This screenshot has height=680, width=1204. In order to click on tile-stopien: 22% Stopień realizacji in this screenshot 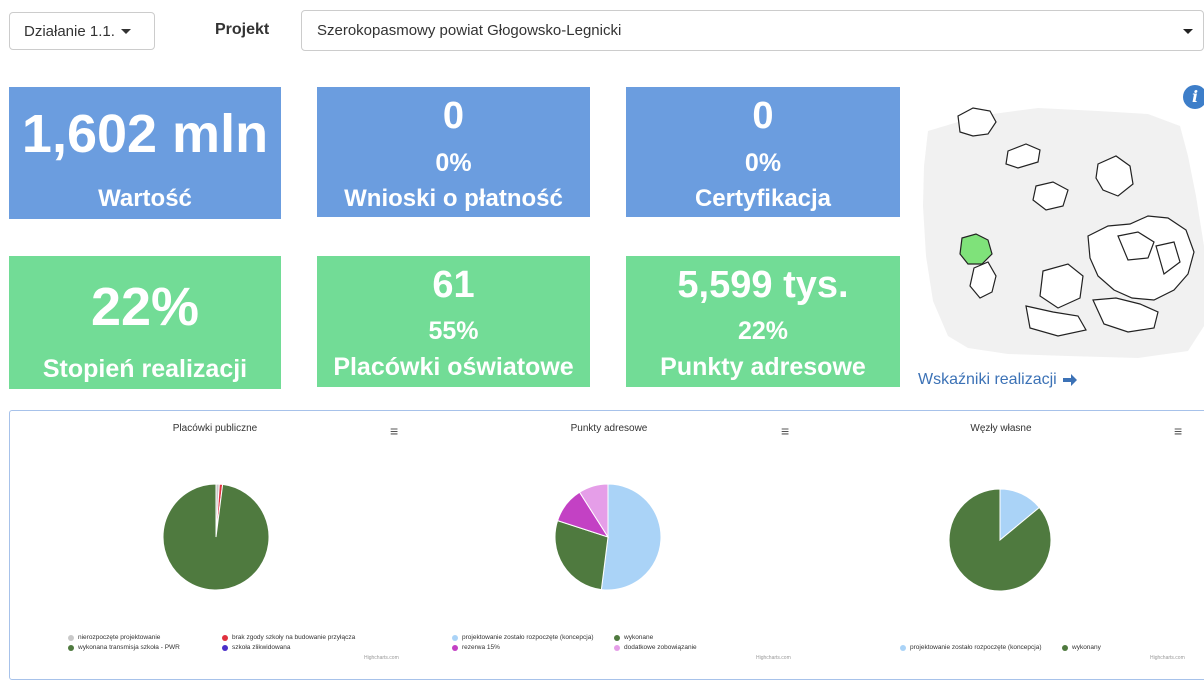, I will do `click(145, 322)`.